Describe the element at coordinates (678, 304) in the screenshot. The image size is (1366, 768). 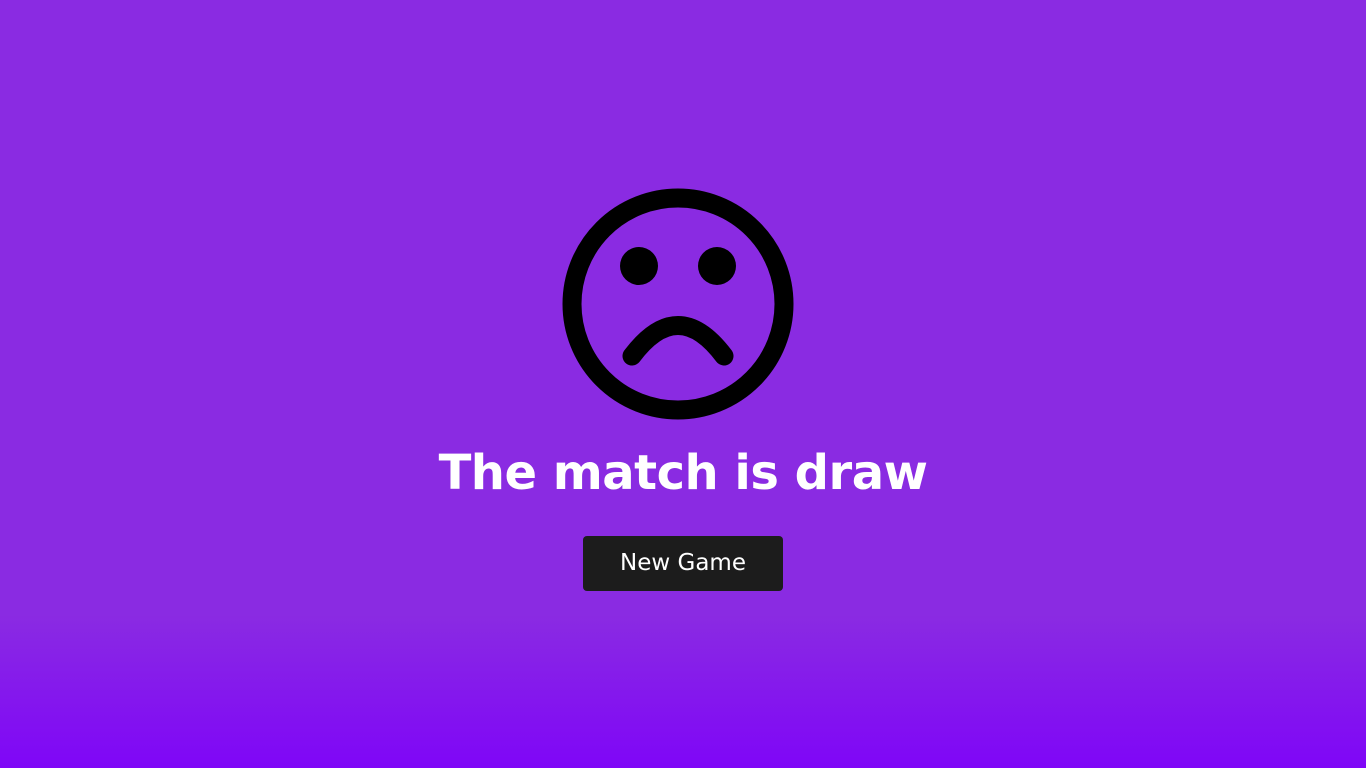
I see `sad-face-icon` at that location.